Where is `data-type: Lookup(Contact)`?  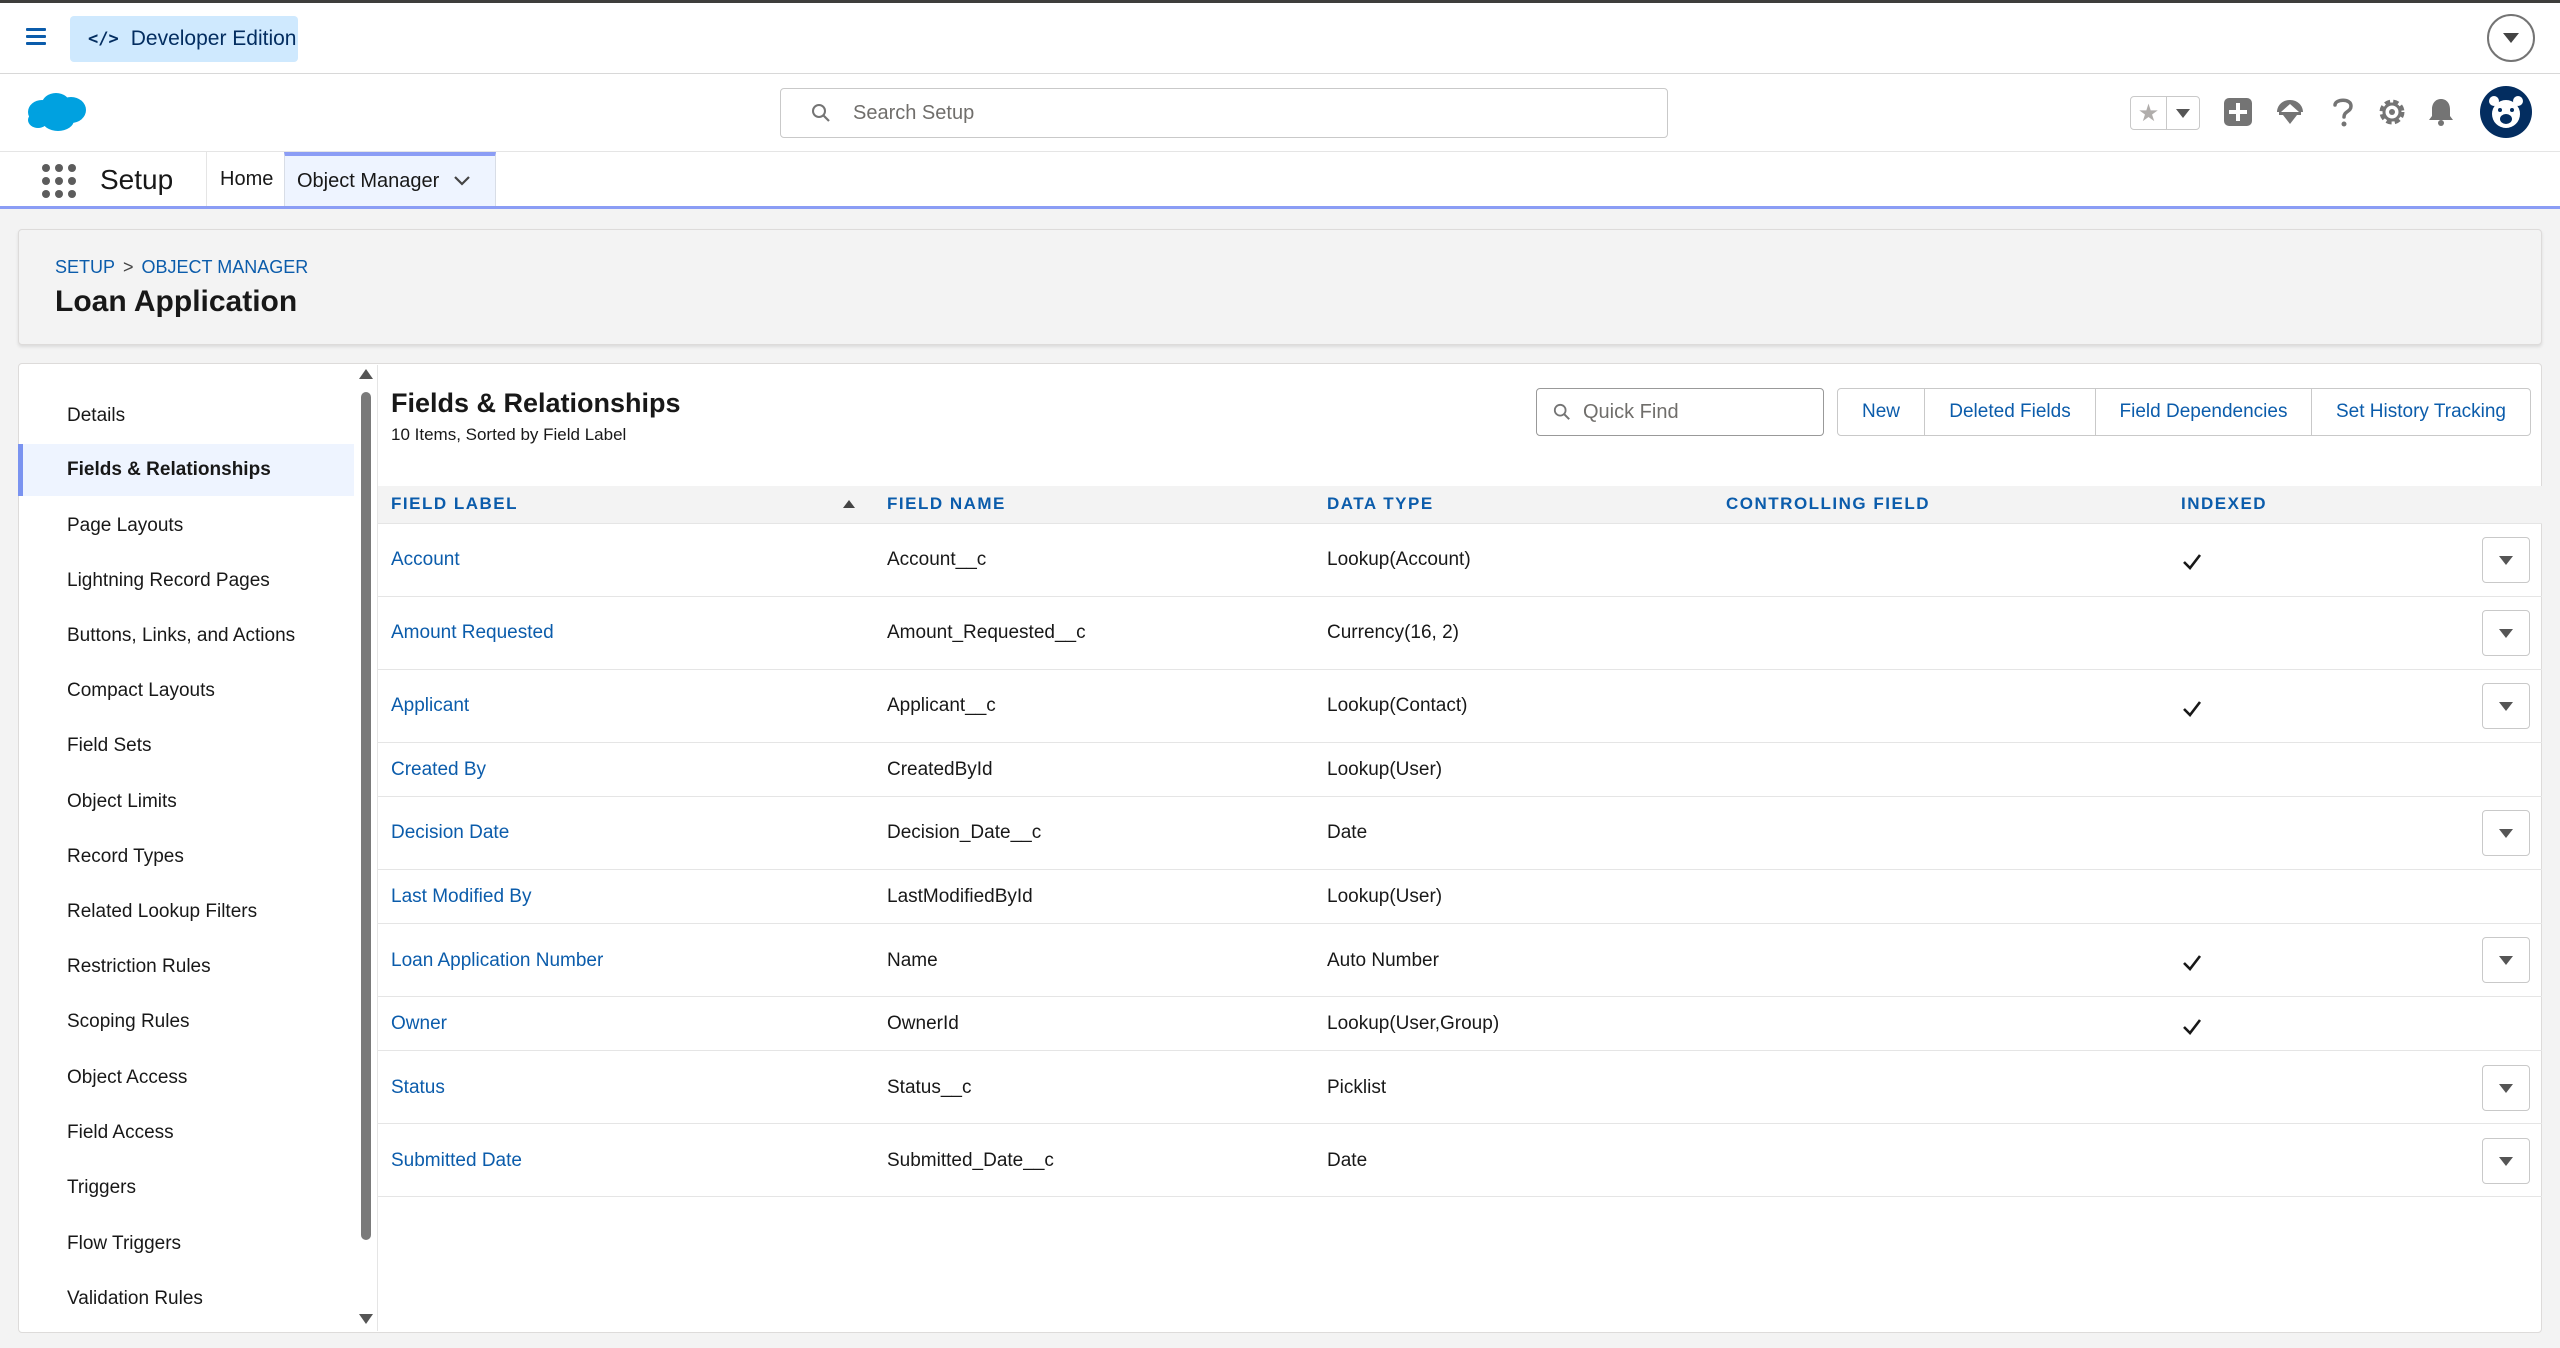
data-type: Lookup(Contact) is located at coordinates (1397, 705).